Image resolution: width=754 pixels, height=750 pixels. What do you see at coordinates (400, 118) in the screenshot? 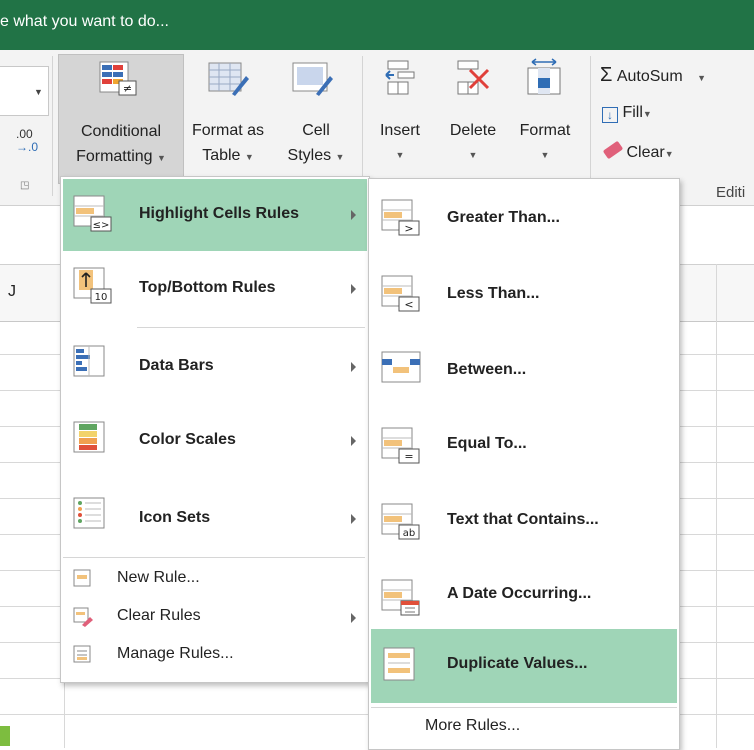
I see `insert-cells-button: Insert ▼` at bounding box center [400, 118].